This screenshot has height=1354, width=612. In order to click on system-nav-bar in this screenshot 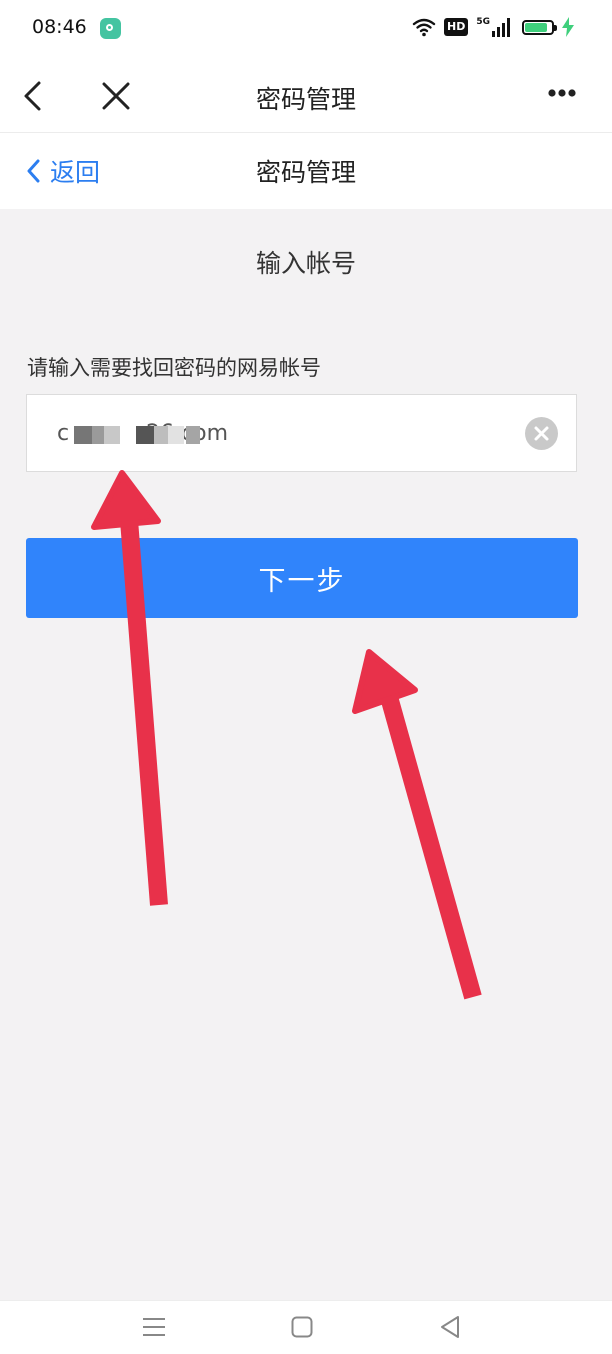, I will do `click(306, 1327)`.